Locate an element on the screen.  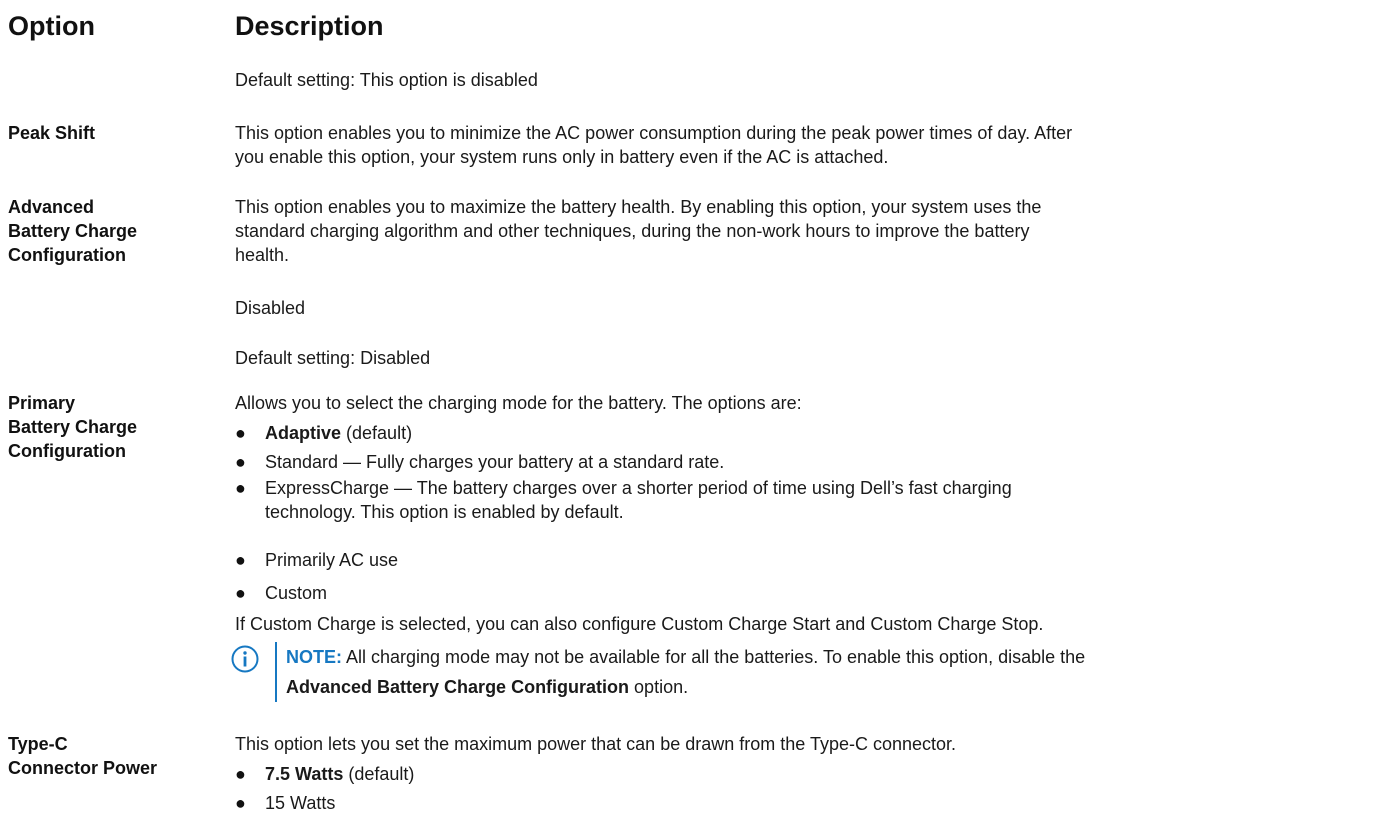
column-header-option: Option is located at coordinates (51, 26).